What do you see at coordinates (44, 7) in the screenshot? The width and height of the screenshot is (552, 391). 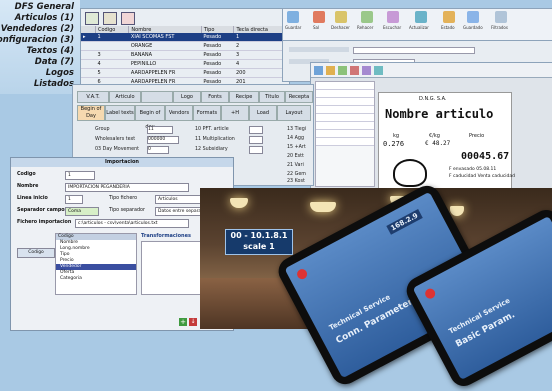 I see `sidebar-item-dfs-general: DFS General` at bounding box center [44, 7].